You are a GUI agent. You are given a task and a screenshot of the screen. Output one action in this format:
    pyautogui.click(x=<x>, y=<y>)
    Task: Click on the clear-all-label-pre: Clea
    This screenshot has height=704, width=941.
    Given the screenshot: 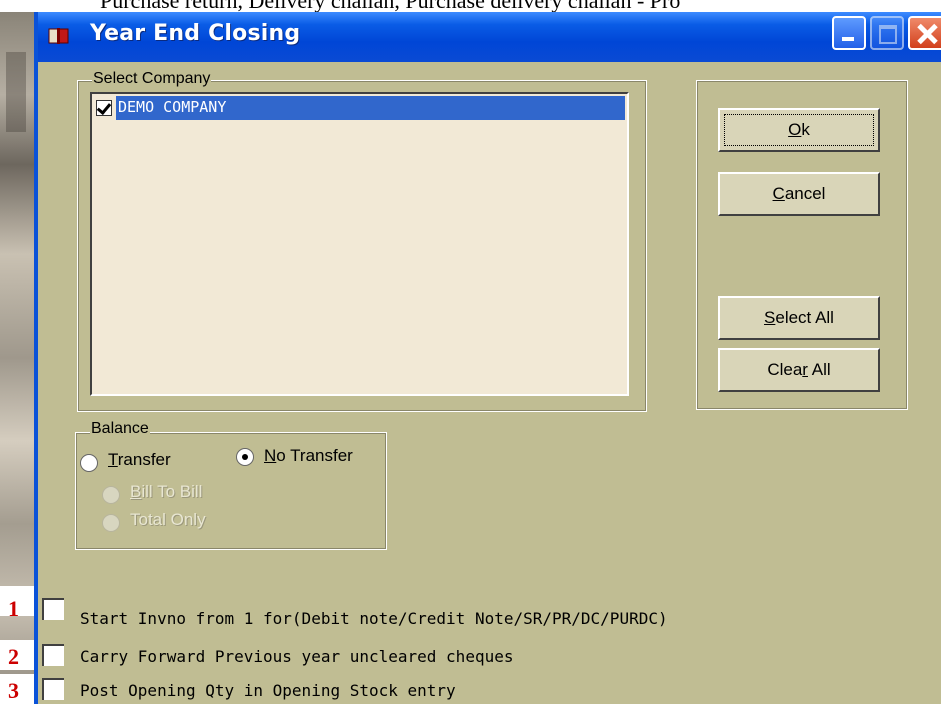 What is the action you would take?
    pyautogui.click(x=785, y=369)
    